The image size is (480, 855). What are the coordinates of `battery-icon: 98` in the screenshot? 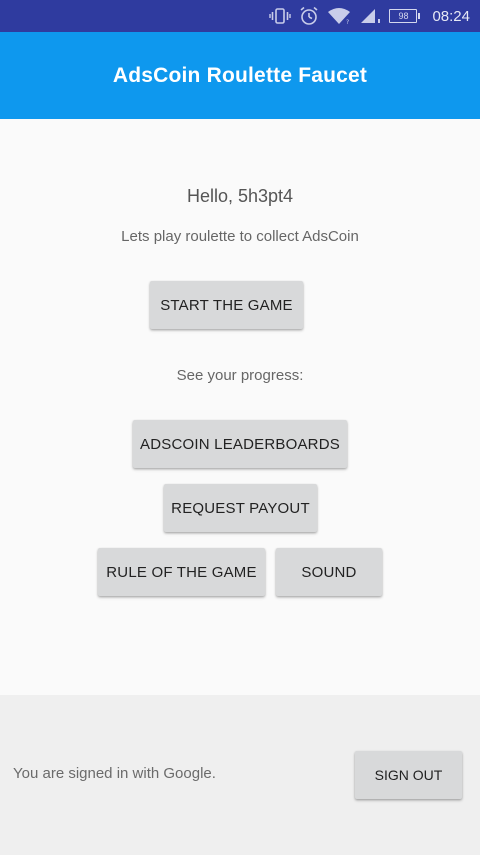 It's located at (405, 16).